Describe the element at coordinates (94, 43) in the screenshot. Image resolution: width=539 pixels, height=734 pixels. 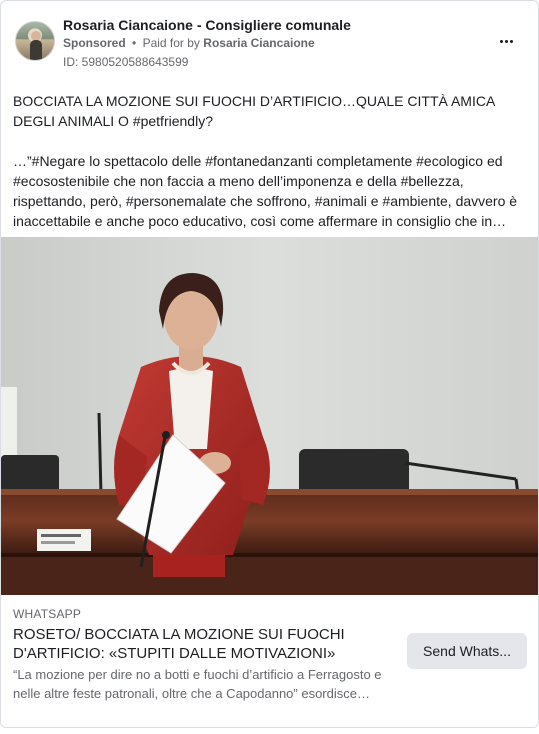
I see `sponsored-label: Sponsored` at that location.